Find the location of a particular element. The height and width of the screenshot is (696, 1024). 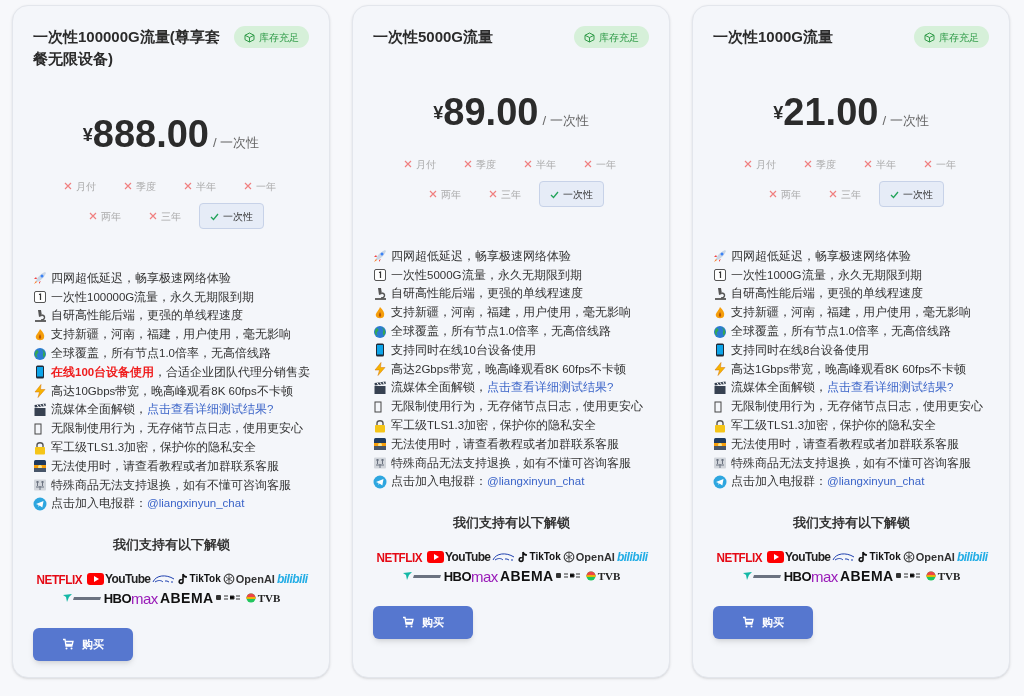

feature-text: 流媒体全面解锁，点击查看详细测试结果? is located at coordinates (162, 410).